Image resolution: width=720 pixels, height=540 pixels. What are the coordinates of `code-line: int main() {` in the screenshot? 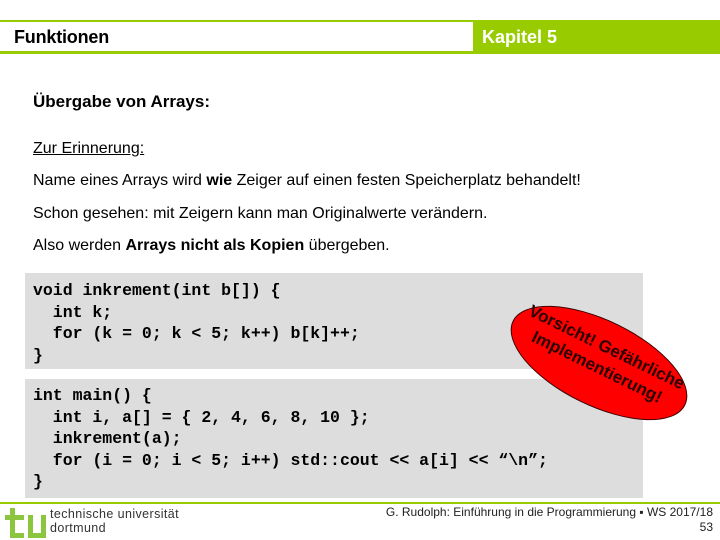 It's located at (92, 395).